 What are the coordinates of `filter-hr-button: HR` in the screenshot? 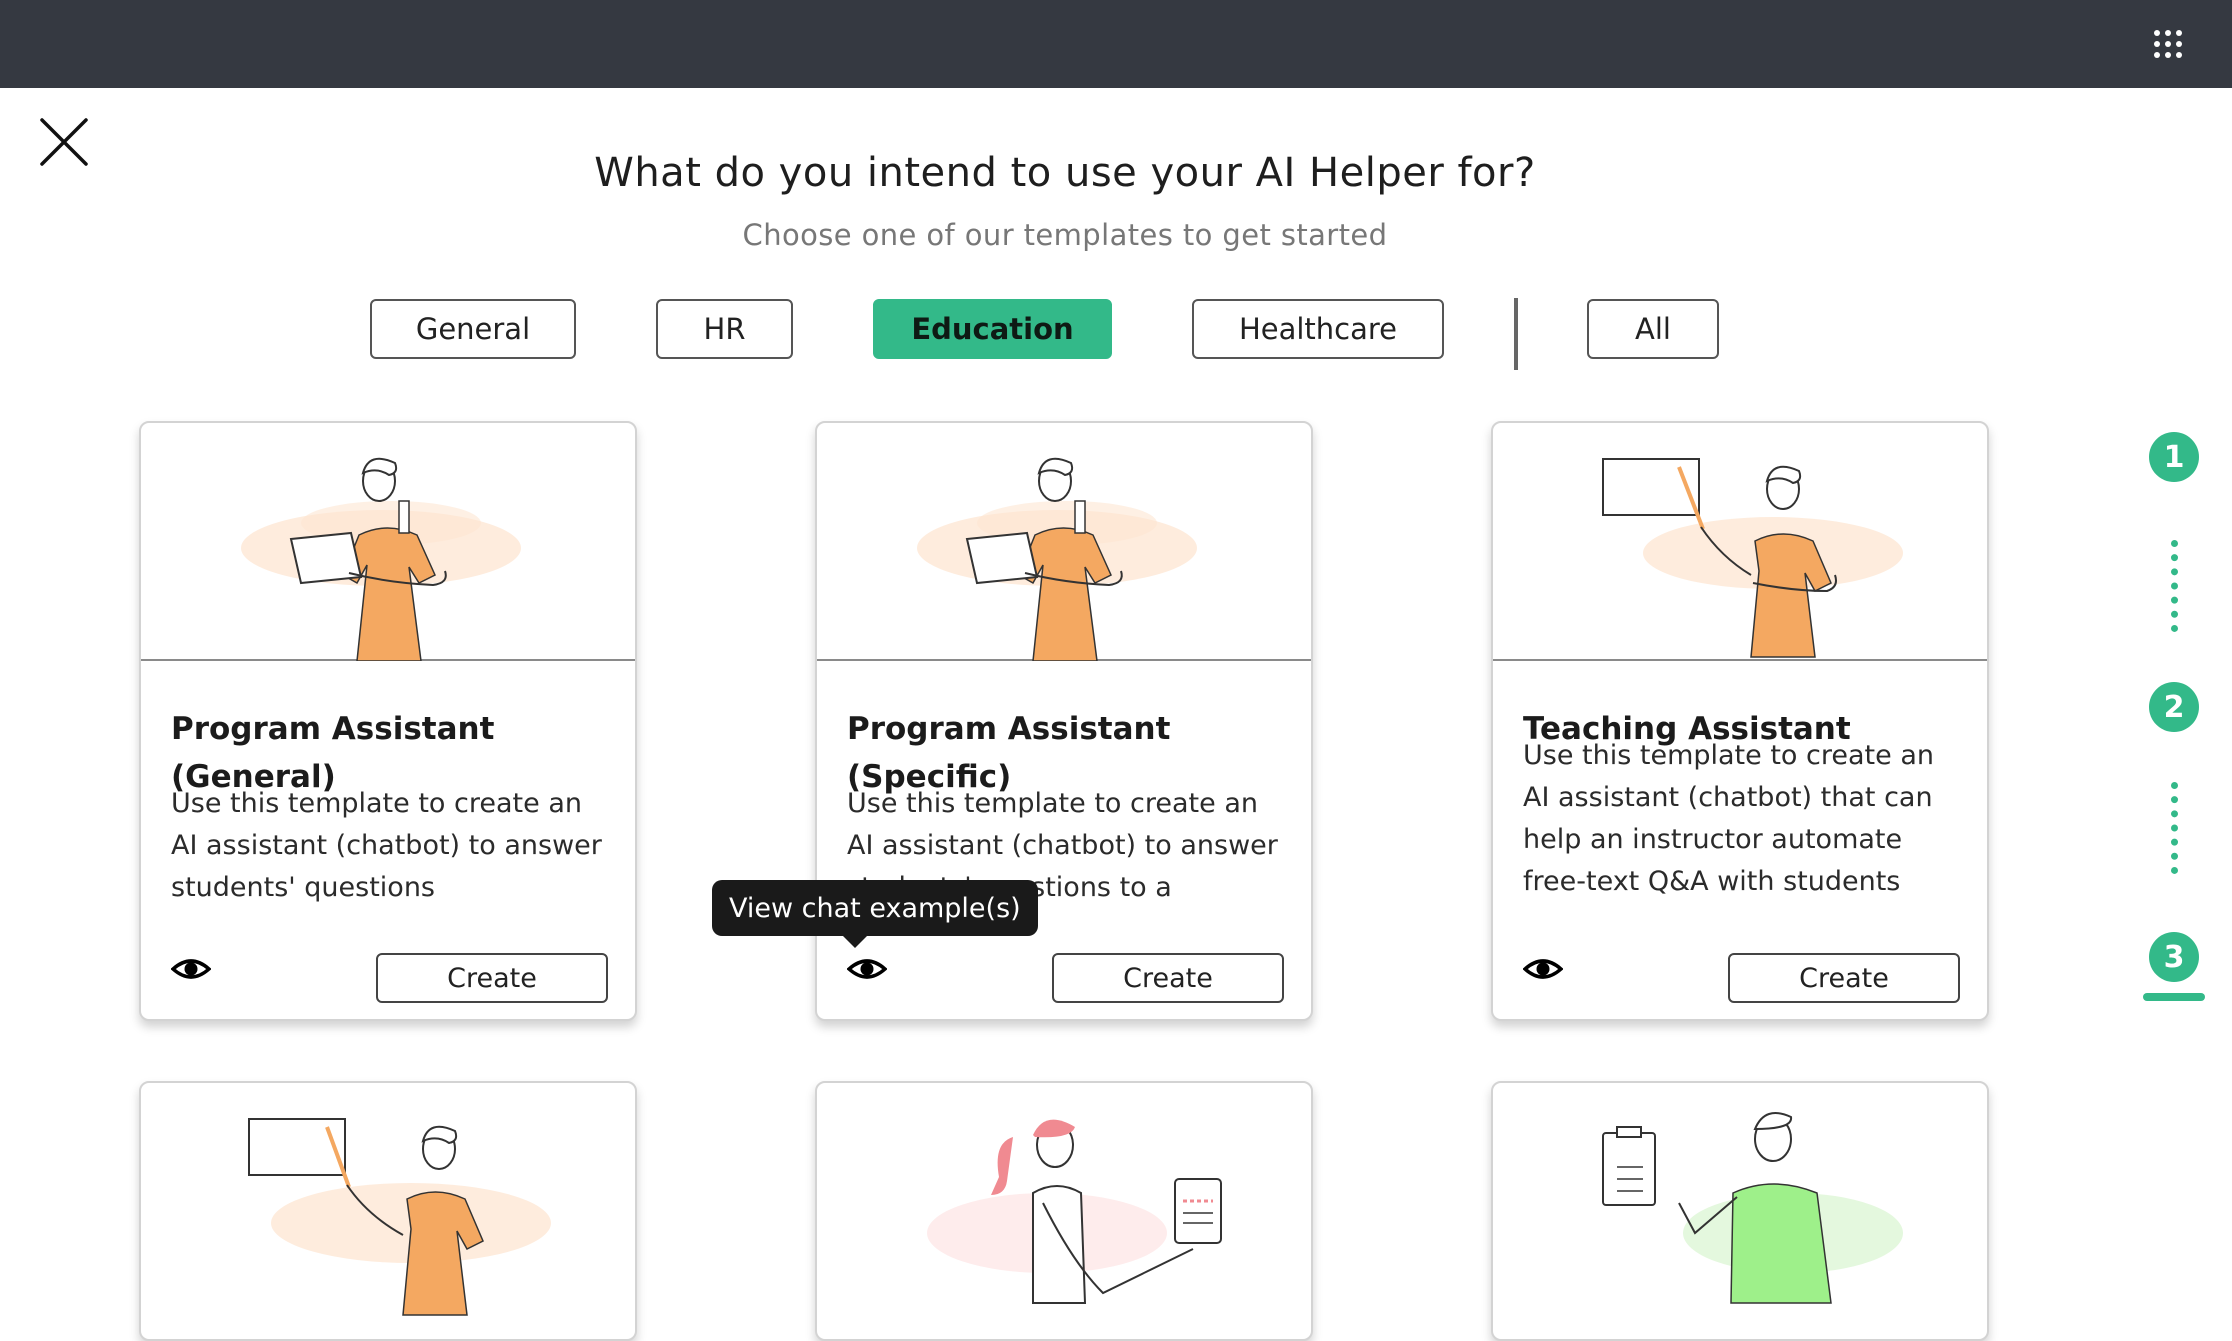 It's located at (724, 329).